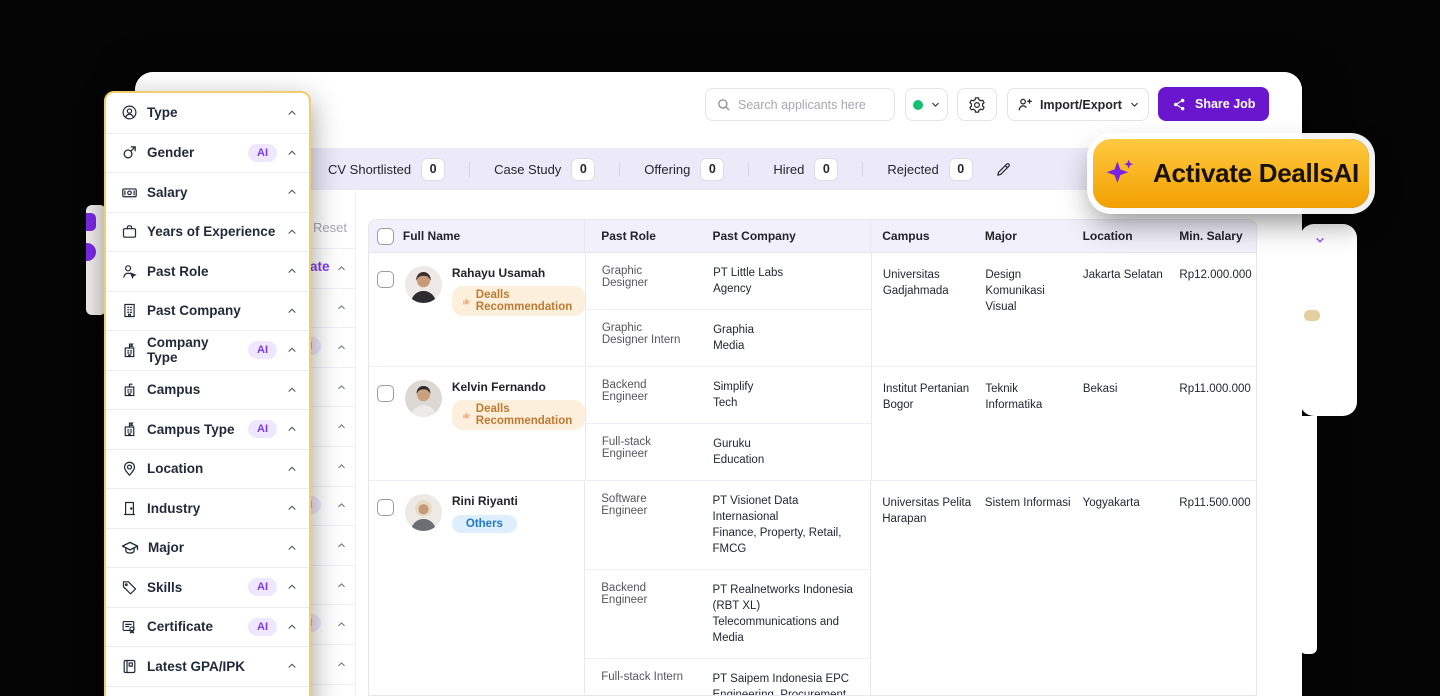 This screenshot has width=1440, height=696. What do you see at coordinates (207, 113) in the screenshot?
I see `filter-item-type: Type` at bounding box center [207, 113].